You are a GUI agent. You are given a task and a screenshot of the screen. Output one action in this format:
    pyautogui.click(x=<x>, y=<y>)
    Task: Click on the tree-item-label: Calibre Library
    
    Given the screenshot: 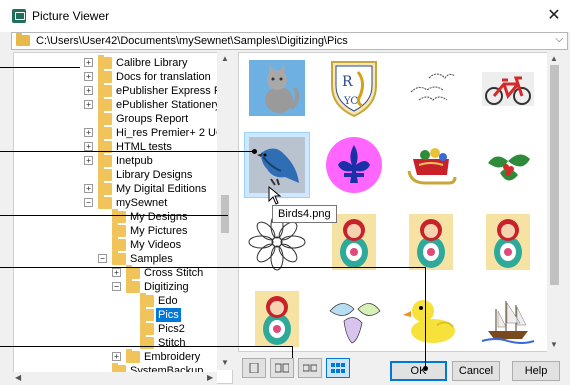 What is the action you would take?
    pyautogui.click(x=152, y=63)
    